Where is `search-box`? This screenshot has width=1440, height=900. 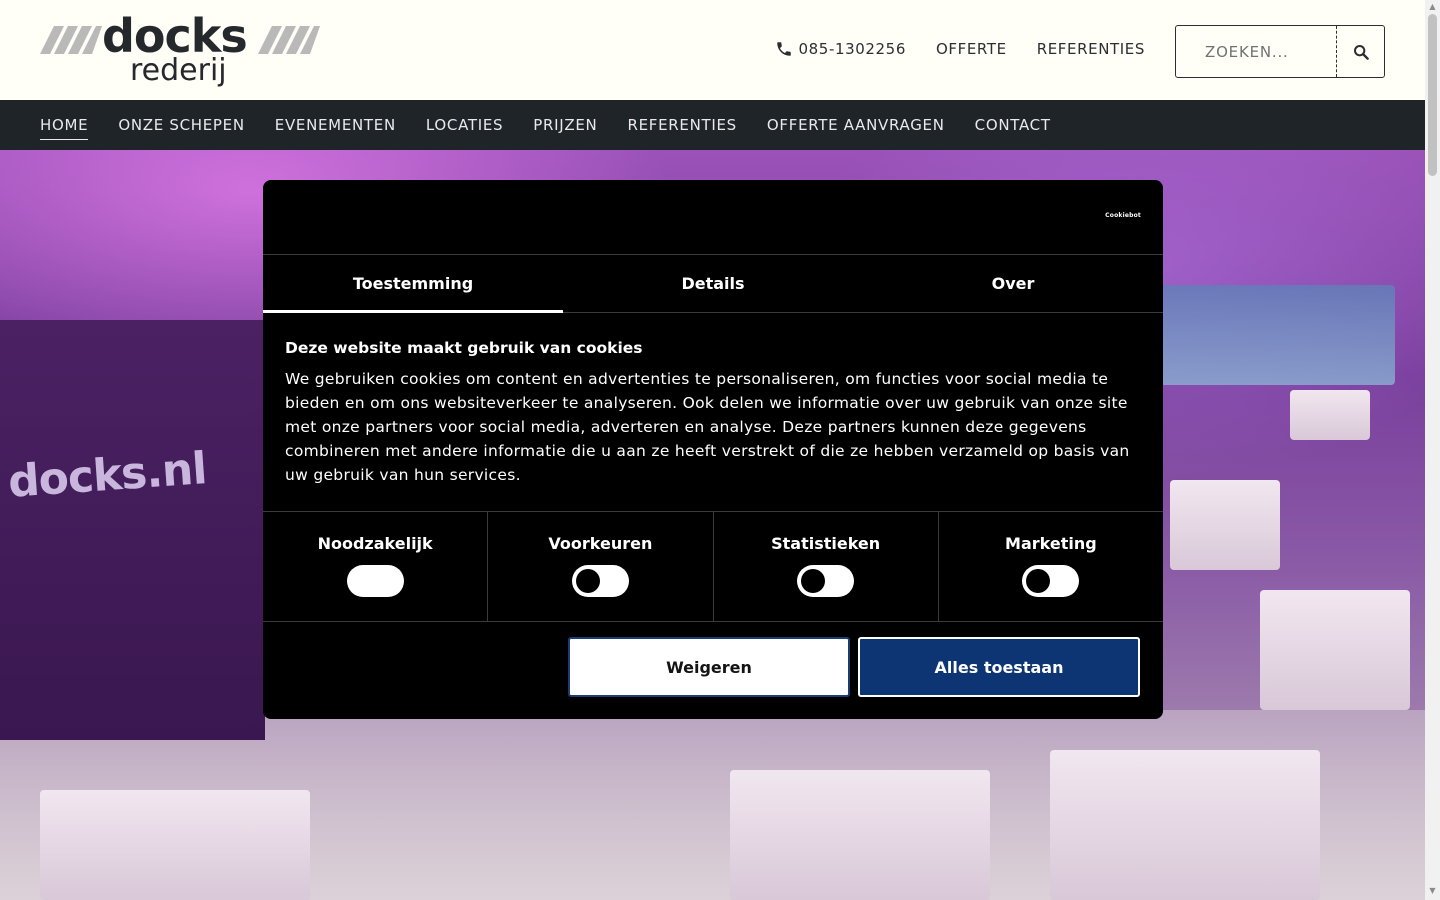
search-box is located at coordinates (1280, 51).